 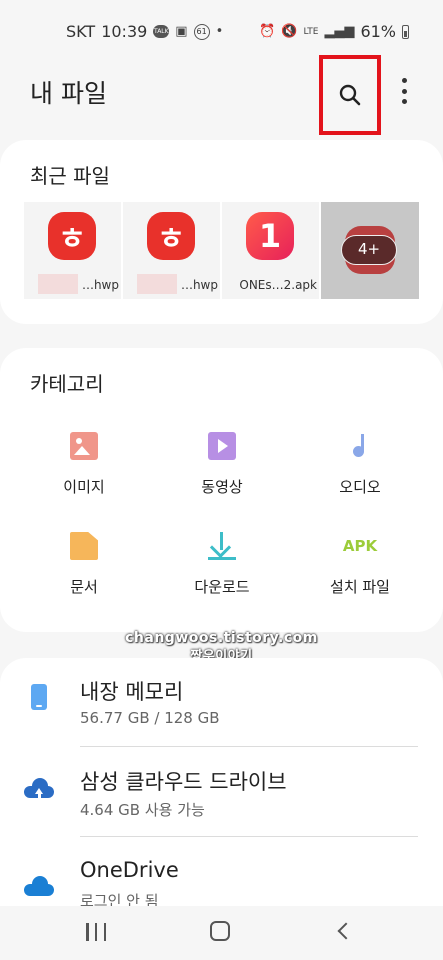 I want to click on recent-file-name: ONEs…2.apk, so click(x=278, y=285).